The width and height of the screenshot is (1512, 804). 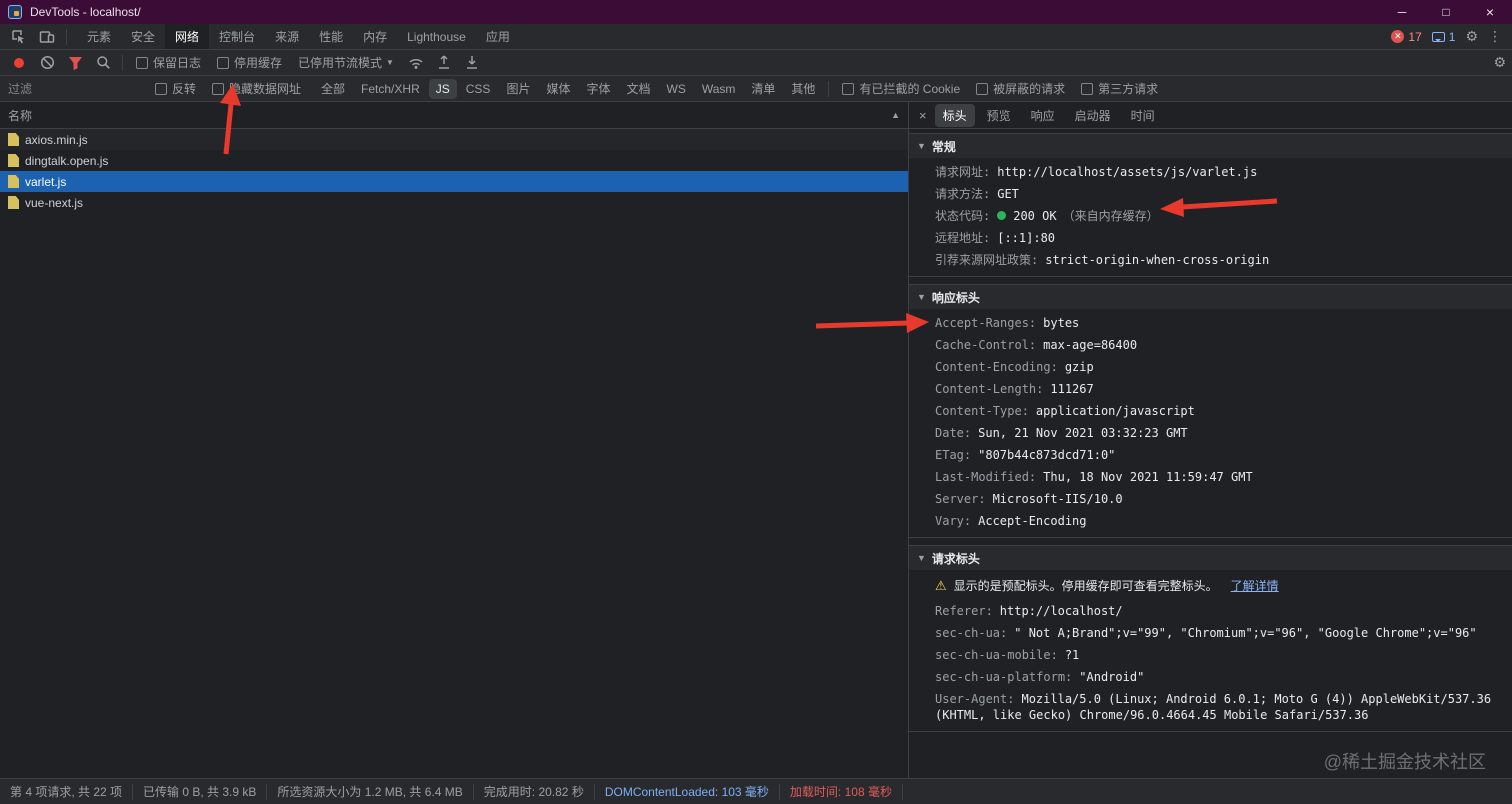 What do you see at coordinates (15, 12) in the screenshot?
I see `devtools-logo-icon` at bounding box center [15, 12].